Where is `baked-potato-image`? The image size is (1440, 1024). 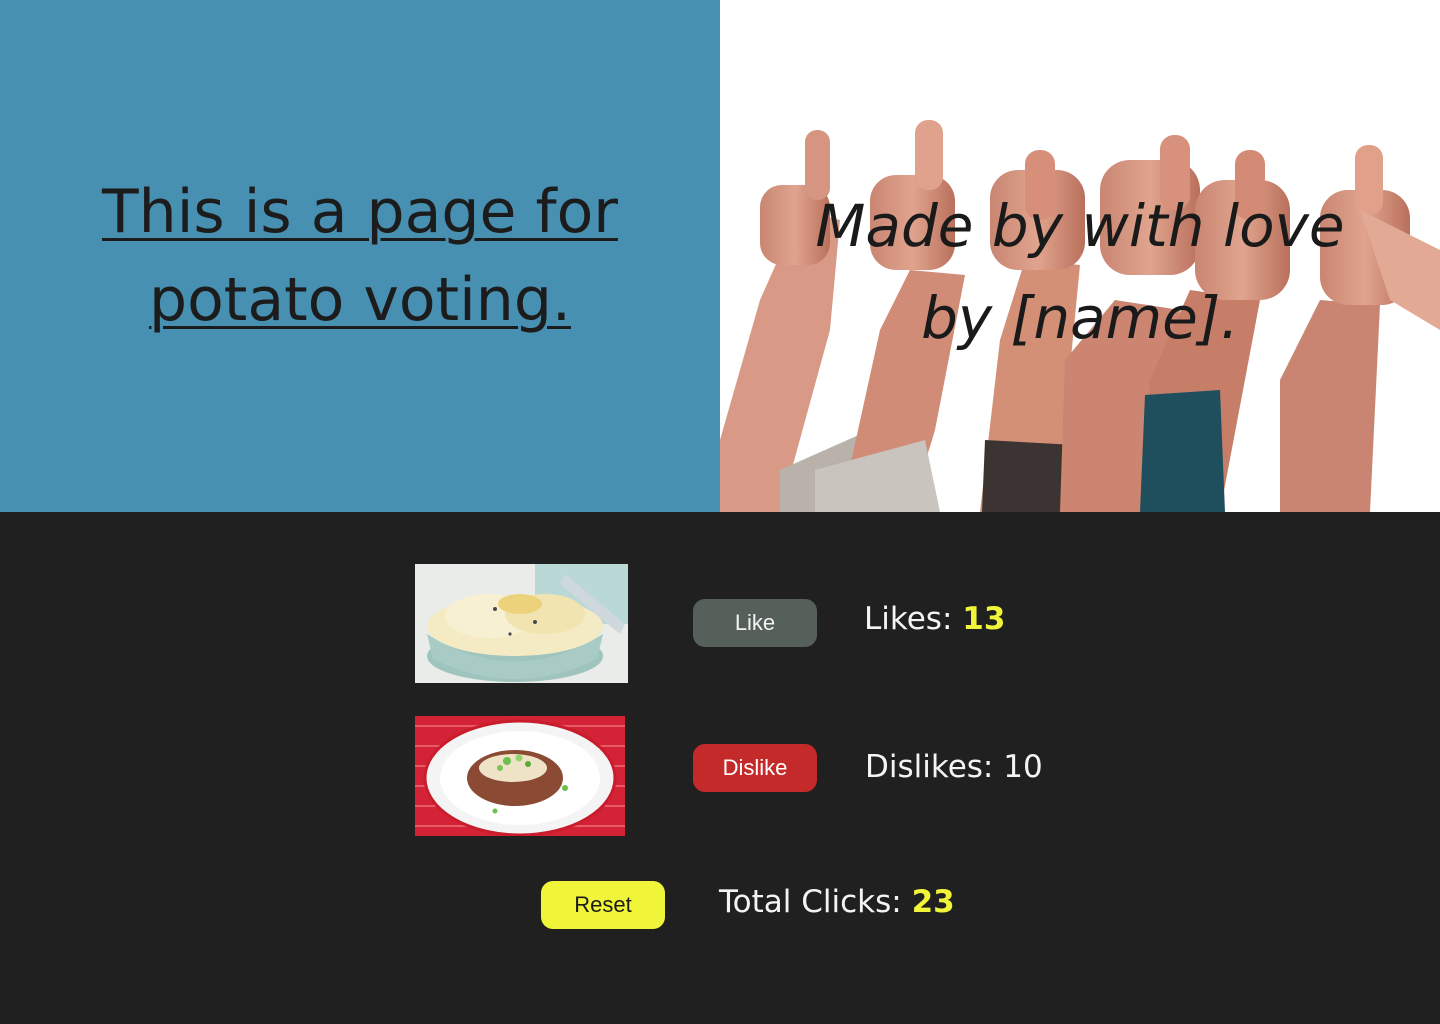
baked-potato-image is located at coordinates (520, 776).